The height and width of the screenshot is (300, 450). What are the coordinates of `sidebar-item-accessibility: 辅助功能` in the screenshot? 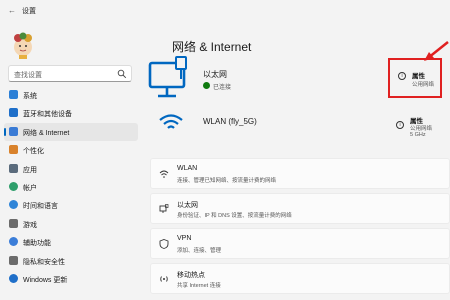 It's located at (71, 242).